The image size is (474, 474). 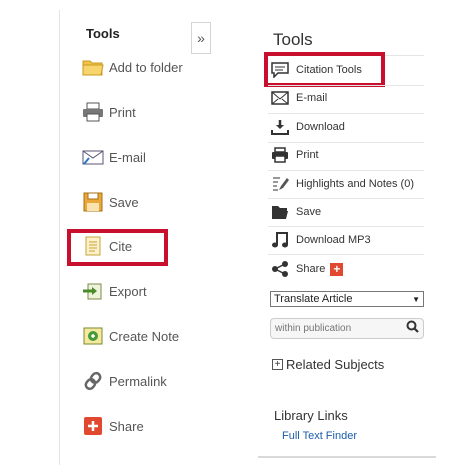 I want to click on create-note-label: Create Note, so click(x=144, y=336).